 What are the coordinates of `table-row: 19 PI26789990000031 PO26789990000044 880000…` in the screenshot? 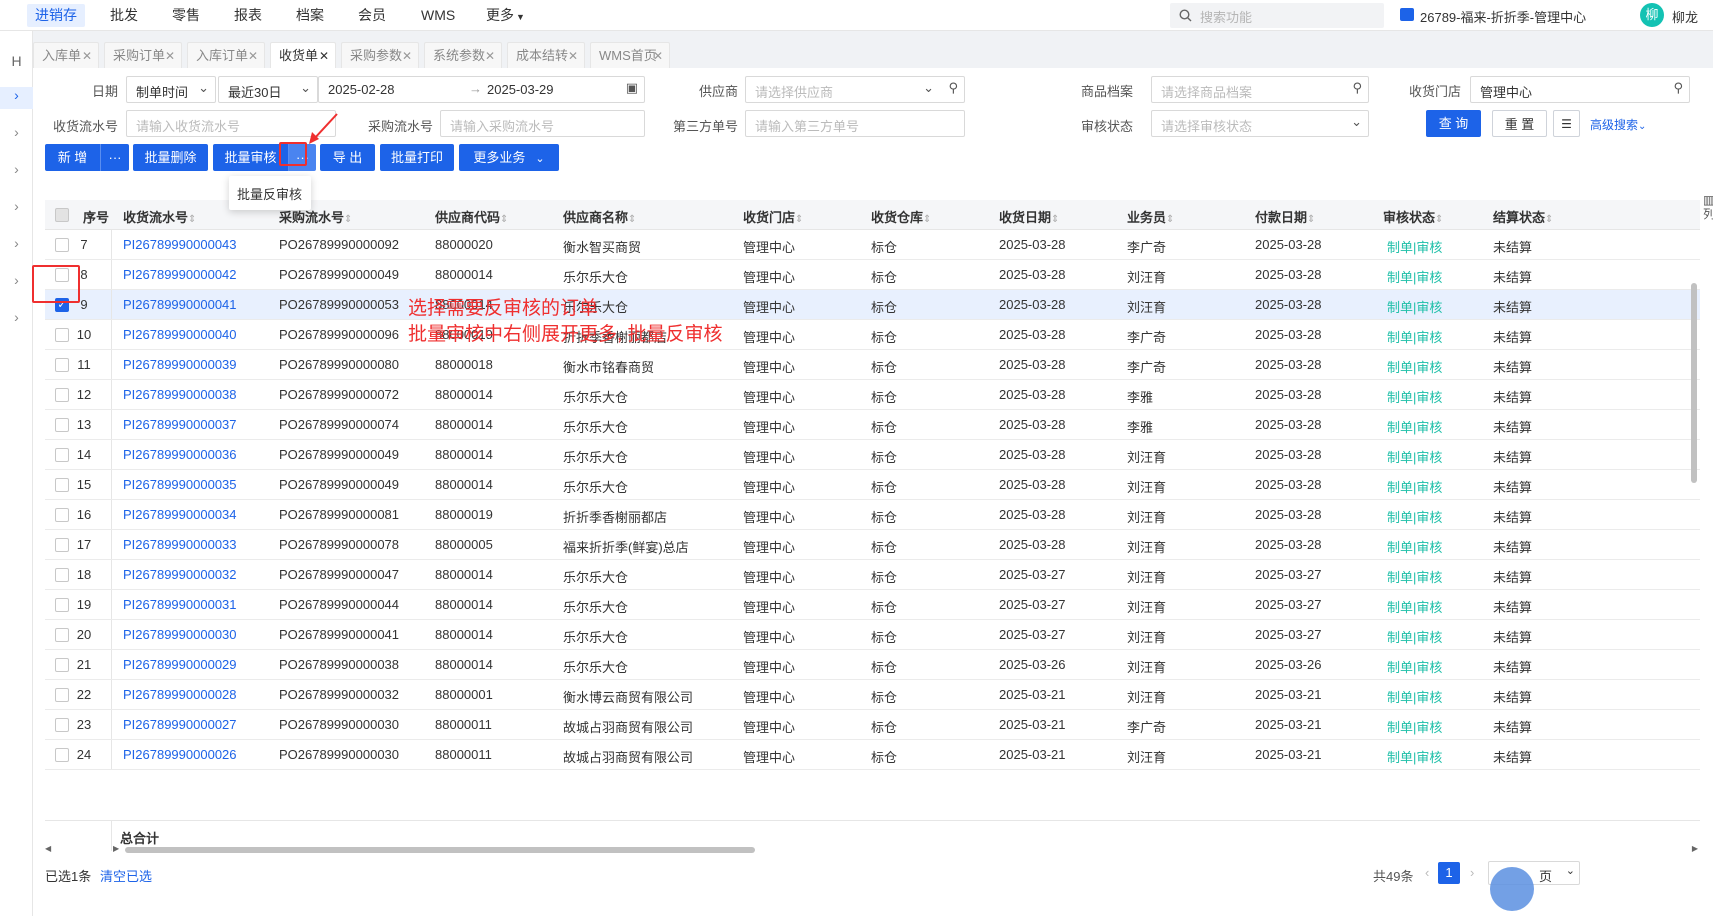 It's located at (872, 605).